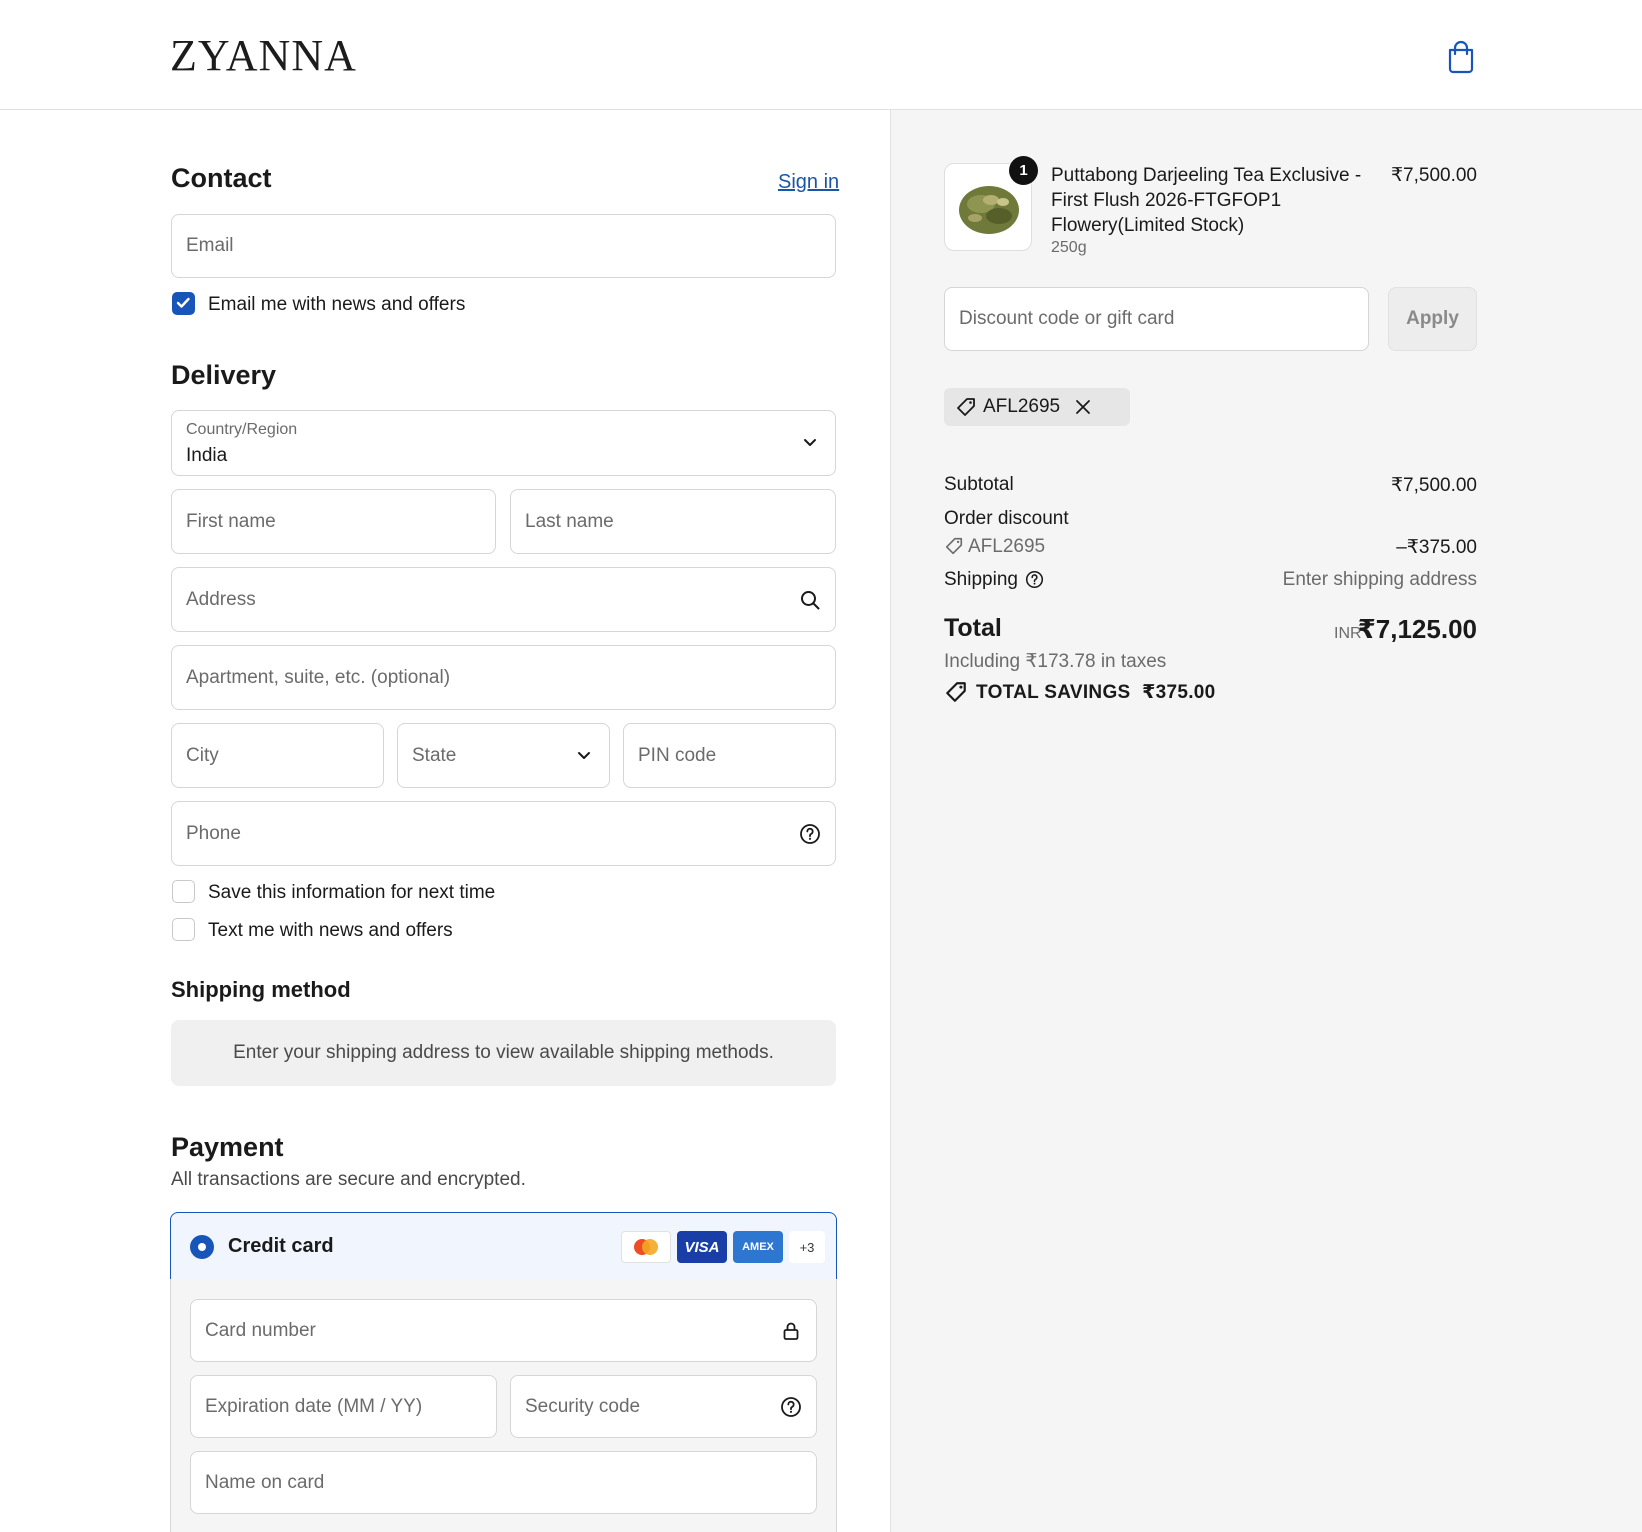  Describe the element at coordinates (242, 429) in the screenshot. I see `country-label: Country/Region` at that location.